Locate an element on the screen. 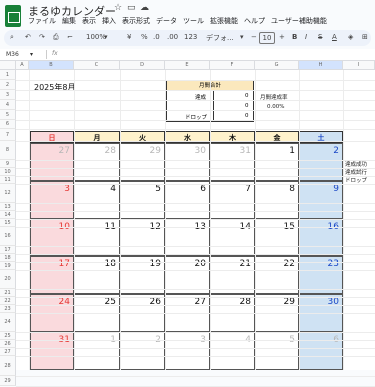 The width and height of the screenshot is (375, 387). calendar-day-cell: 7 is located at coordinates (232, 199).